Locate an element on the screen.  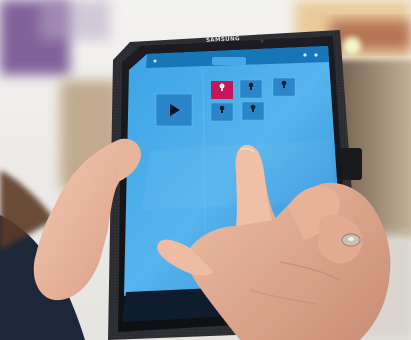
pointing-finger is located at coordinates (254, 185).